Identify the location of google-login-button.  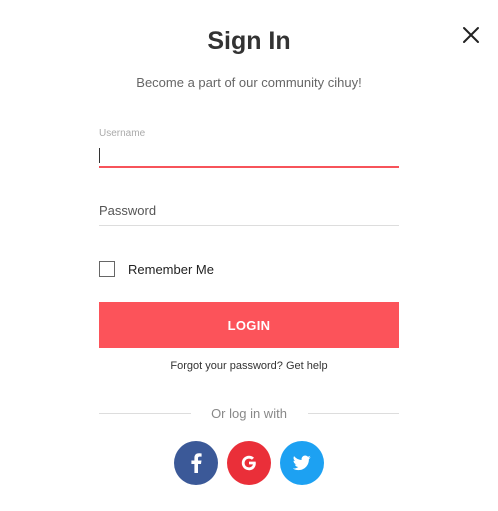
(249, 463).